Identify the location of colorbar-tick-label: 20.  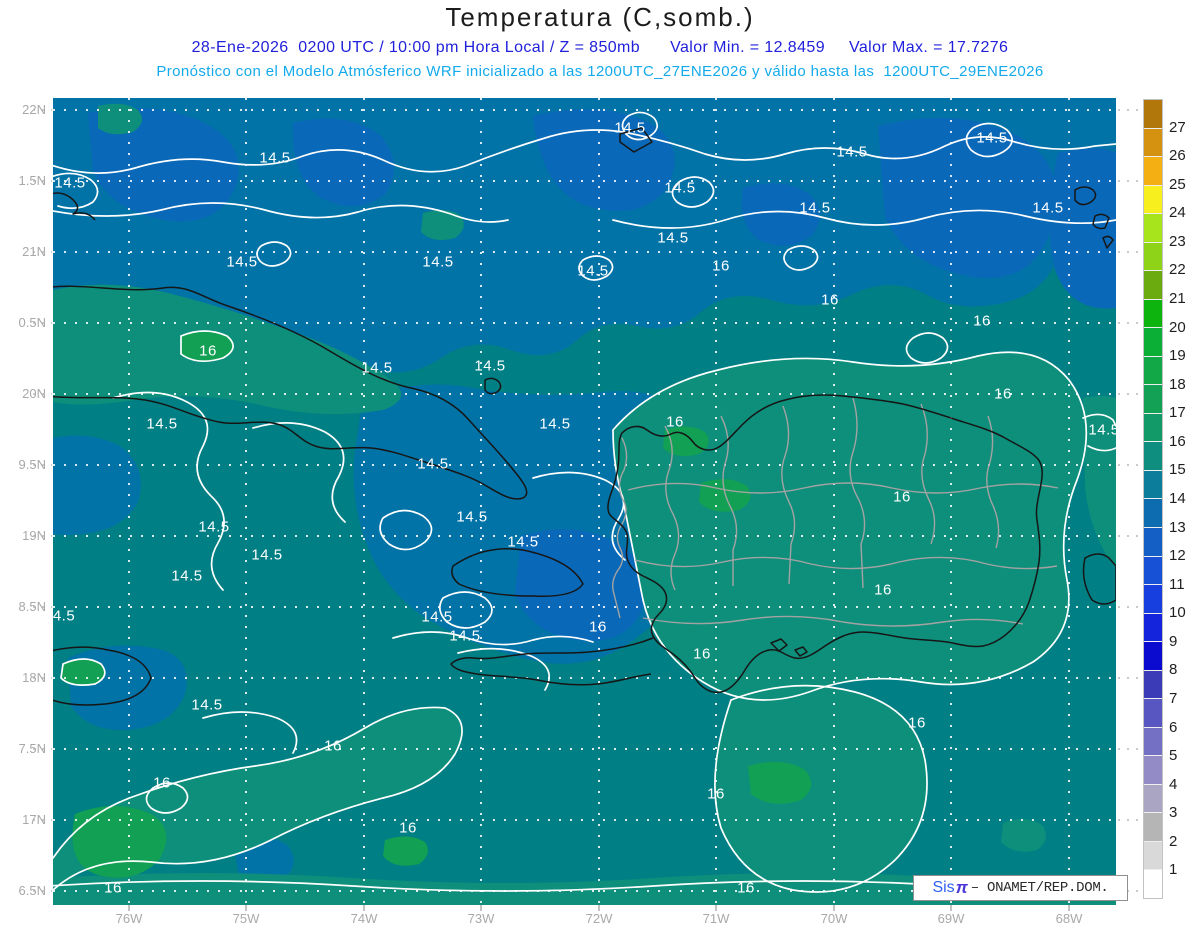
(1177, 327).